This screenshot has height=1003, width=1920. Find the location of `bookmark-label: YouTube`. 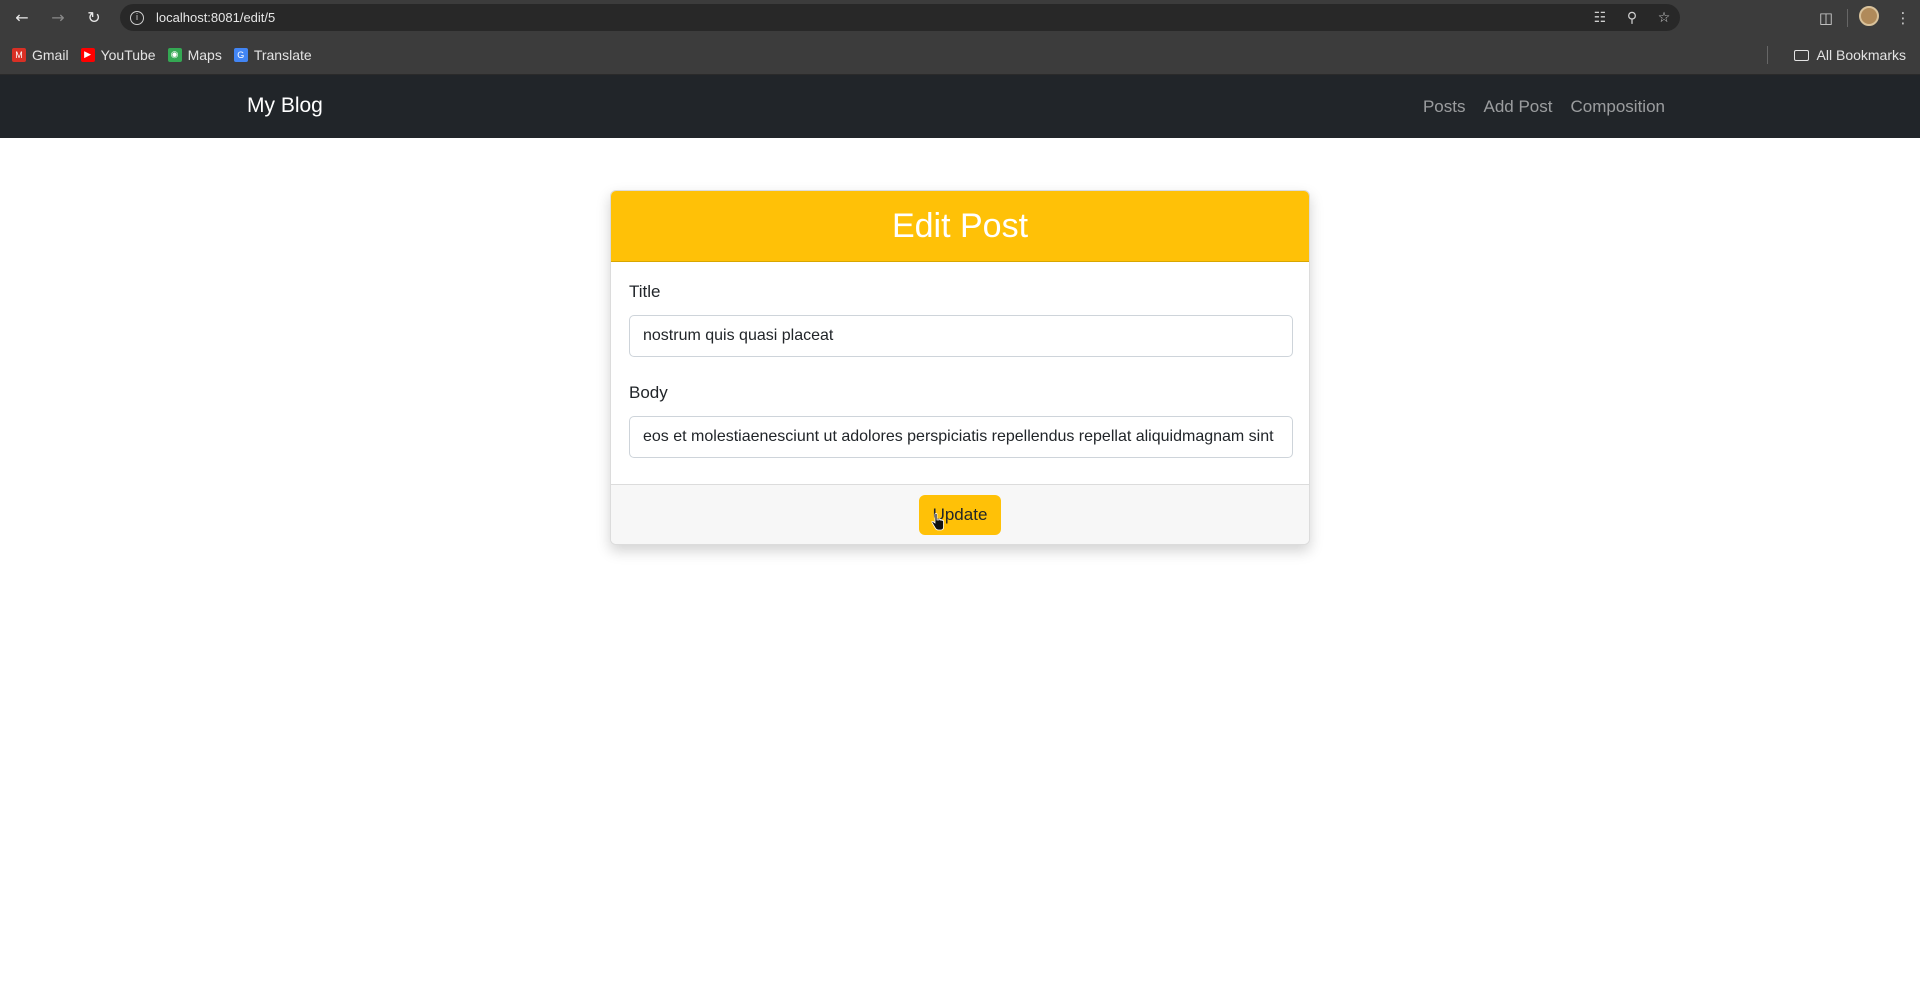

bookmark-label: YouTube is located at coordinates (128, 54).